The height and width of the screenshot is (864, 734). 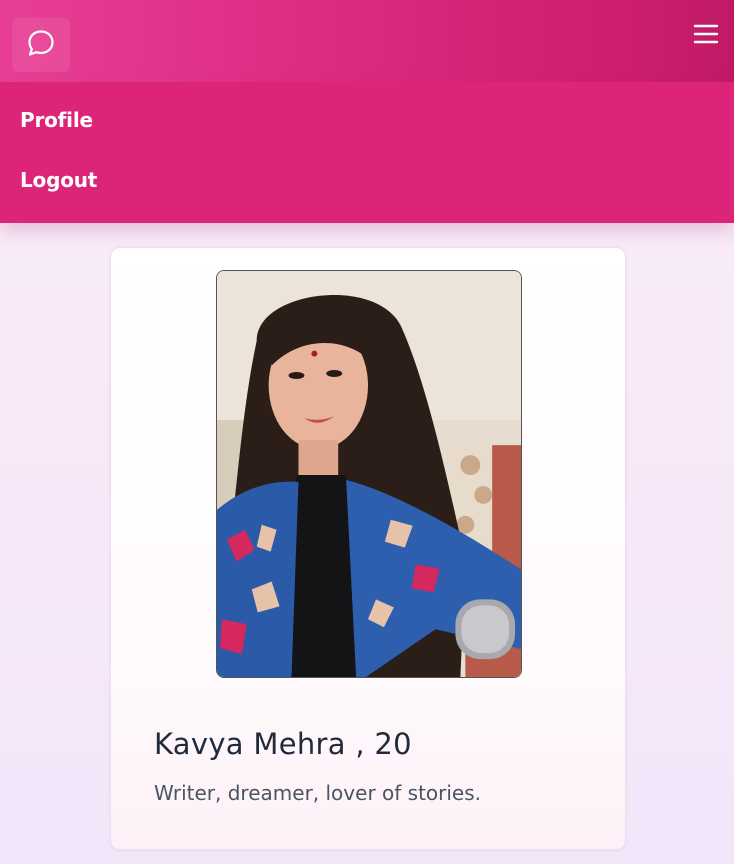 I want to click on hamburger-menu-icon, so click(x=706, y=36).